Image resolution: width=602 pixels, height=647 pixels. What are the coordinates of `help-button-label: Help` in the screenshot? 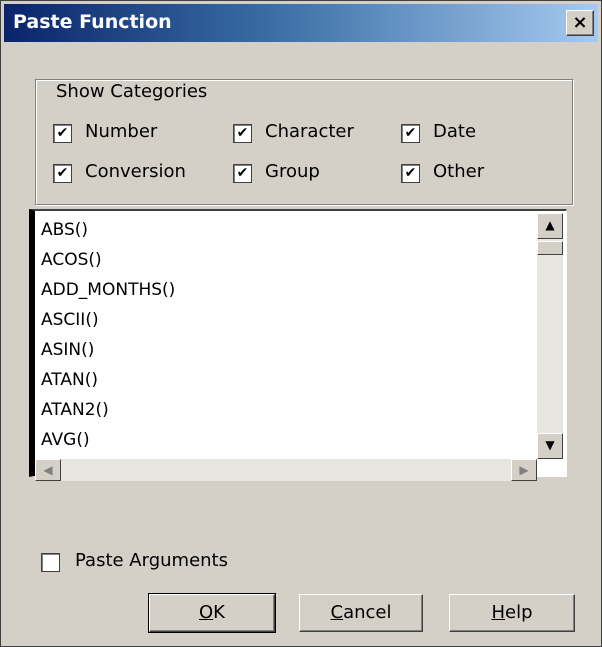 It's located at (512, 612).